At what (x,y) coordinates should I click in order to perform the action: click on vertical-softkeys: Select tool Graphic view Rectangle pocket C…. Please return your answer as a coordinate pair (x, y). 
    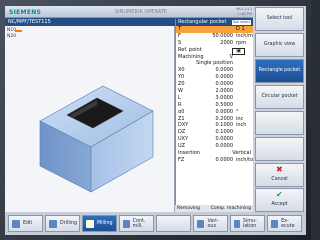
    Looking at the image, I should click on (279, 109).